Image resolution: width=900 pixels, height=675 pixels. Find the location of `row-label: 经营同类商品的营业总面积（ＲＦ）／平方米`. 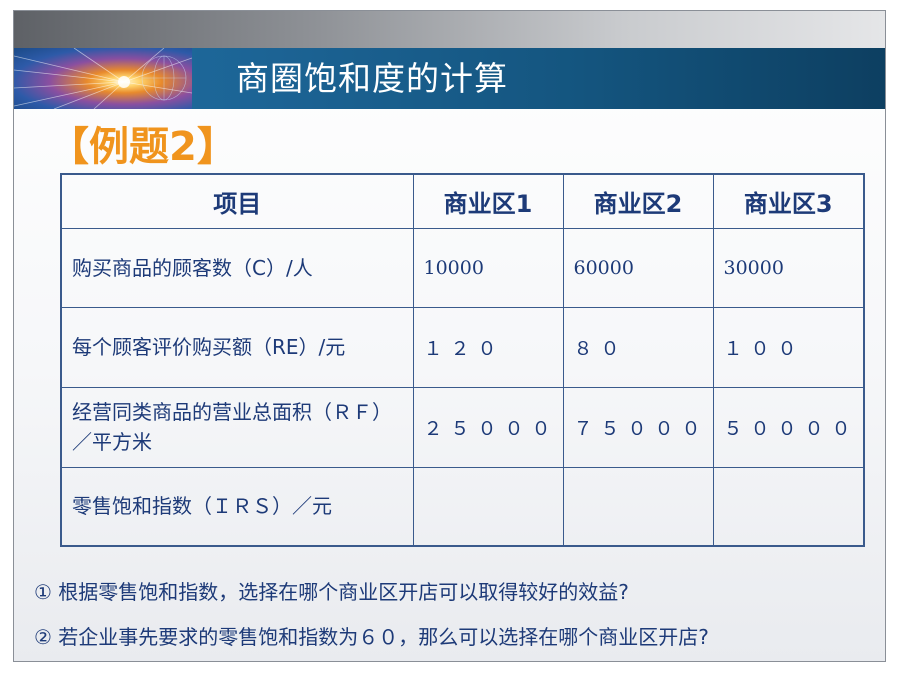

row-label: 经营同类商品的营业总面积（ＲＦ）／平方米 is located at coordinates (237, 427).